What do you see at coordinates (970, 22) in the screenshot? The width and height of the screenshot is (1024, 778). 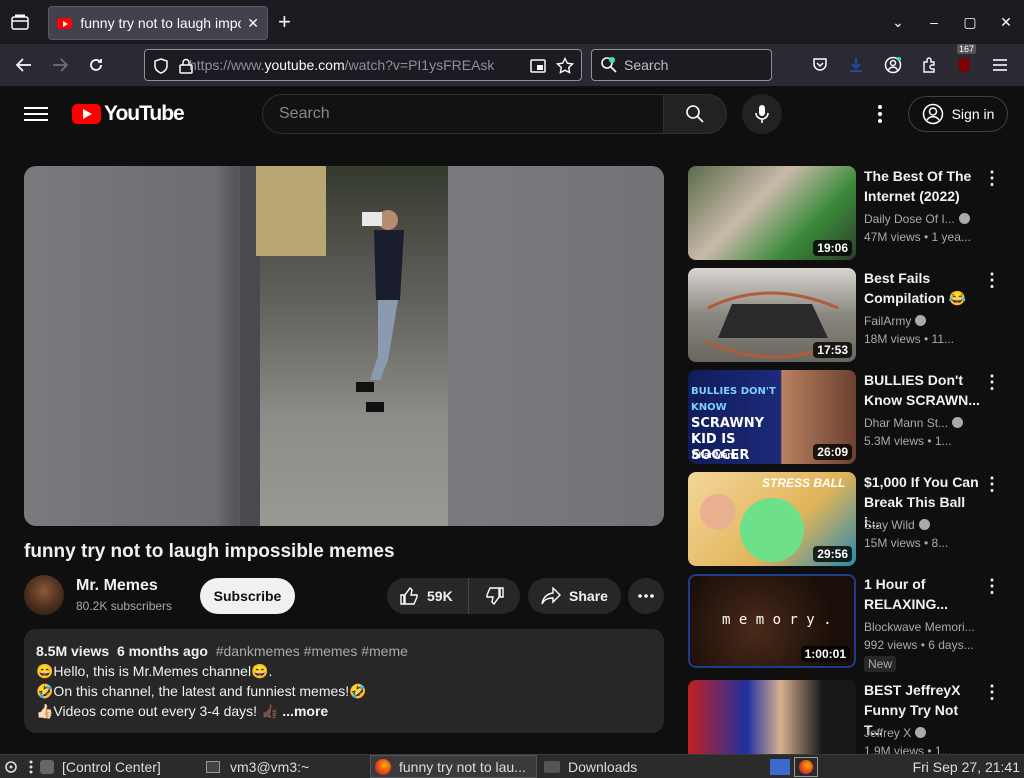 I see `maximize-button: ▢` at bounding box center [970, 22].